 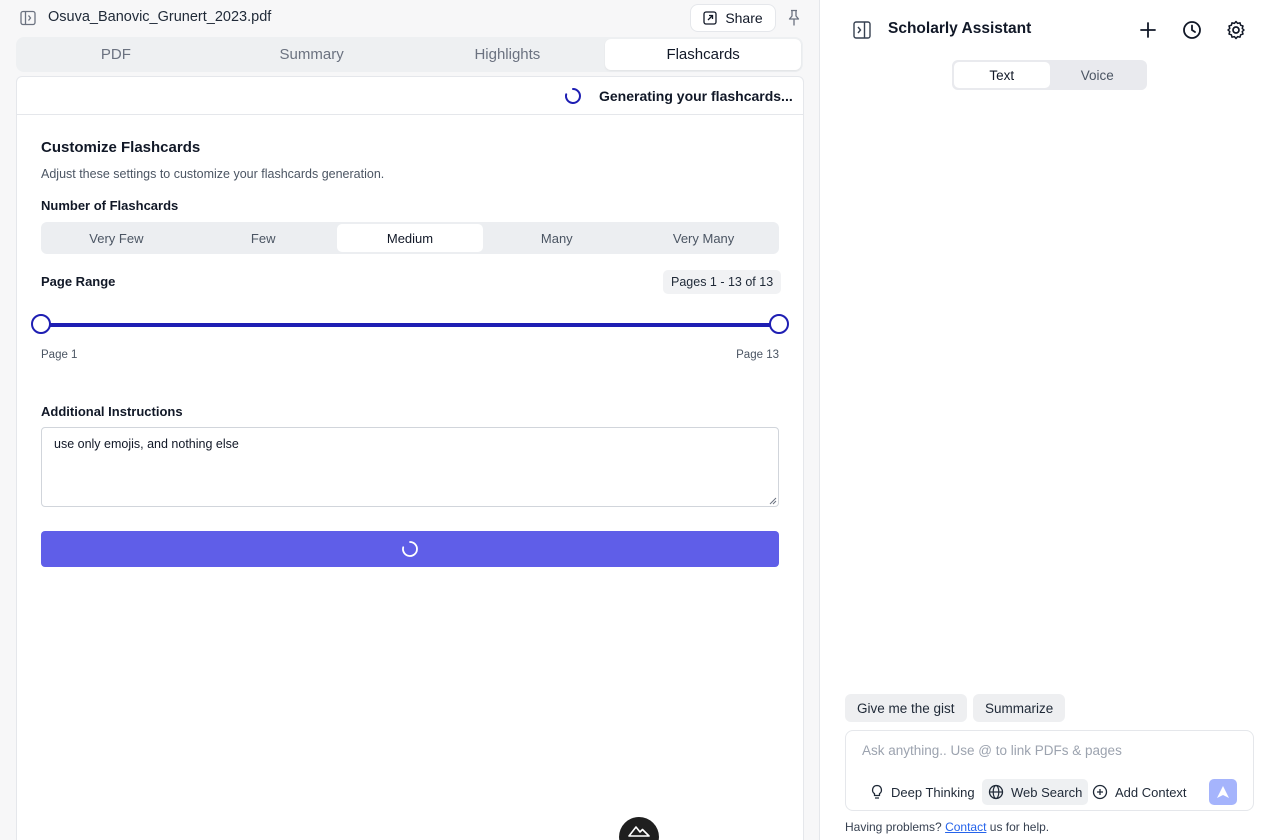 I want to click on instructions-field: use only emojis, and nothing else, so click(x=410, y=467).